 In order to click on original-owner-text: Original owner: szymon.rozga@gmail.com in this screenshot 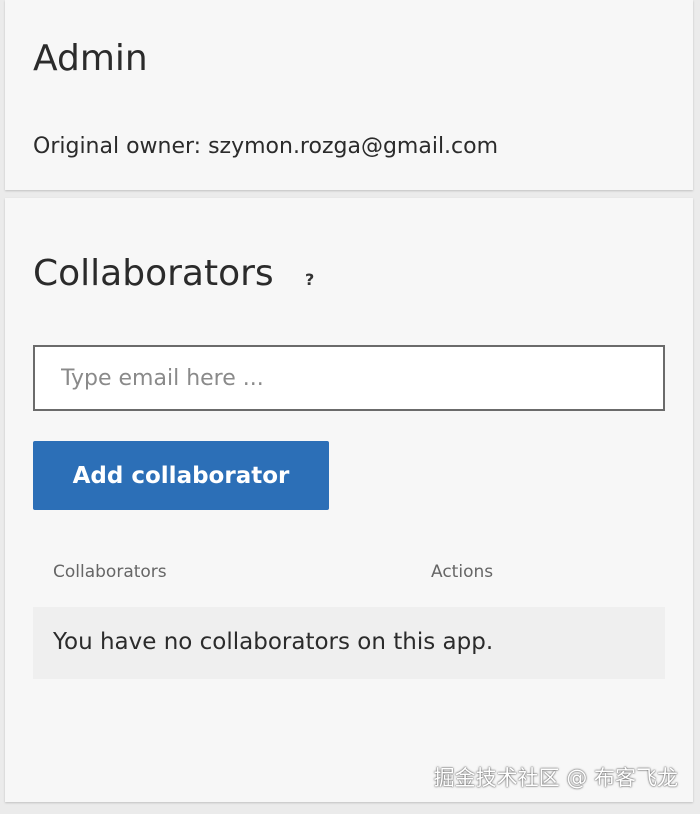, I will do `click(266, 146)`.